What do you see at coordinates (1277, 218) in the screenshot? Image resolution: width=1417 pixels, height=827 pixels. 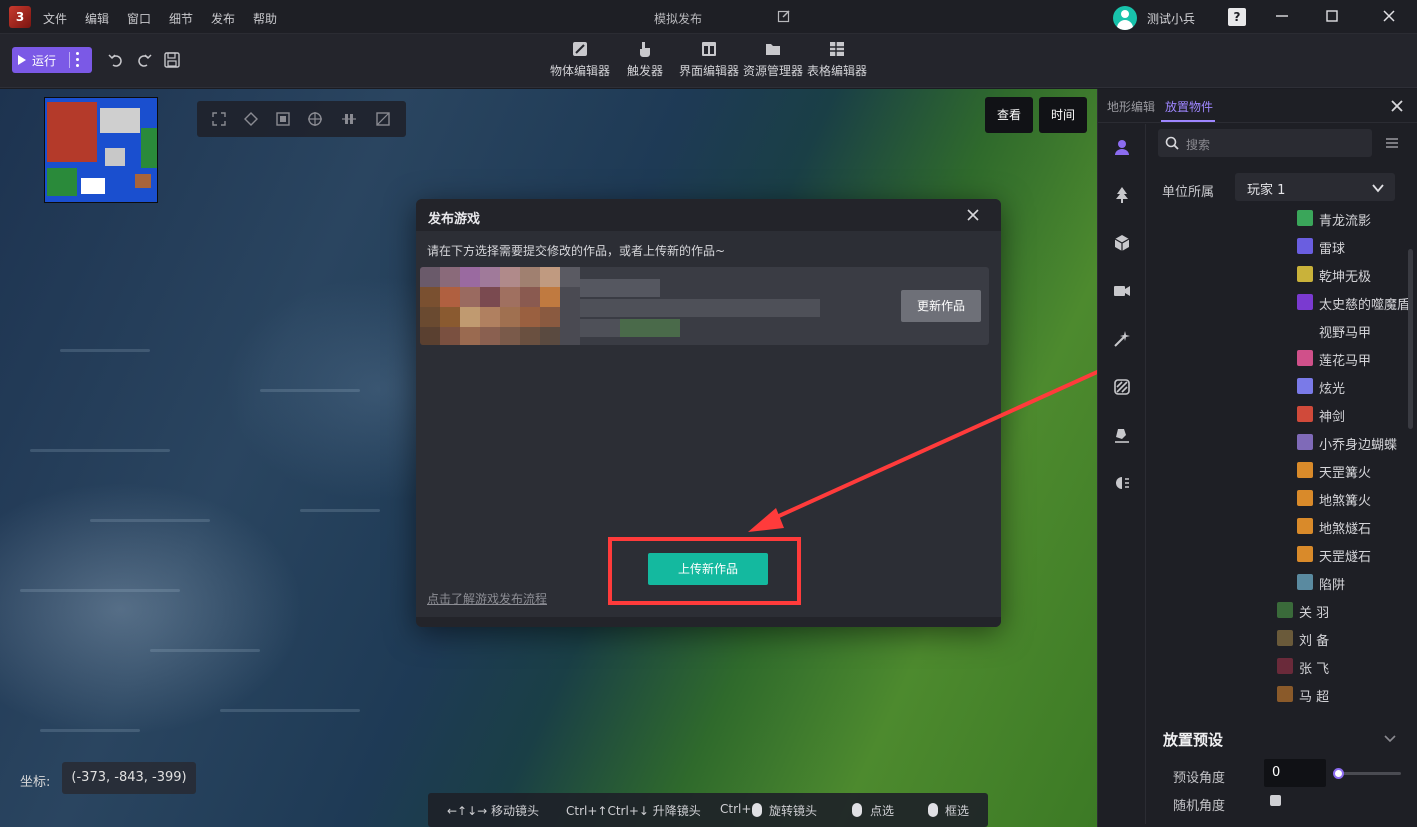 I see `list-item: 青龙流影` at bounding box center [1277, 218].